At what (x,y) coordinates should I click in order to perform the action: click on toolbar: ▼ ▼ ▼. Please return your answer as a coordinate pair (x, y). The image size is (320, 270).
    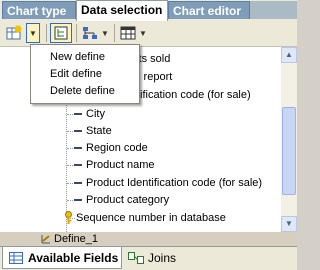
    Looking at the image, I should click on (148, 33).